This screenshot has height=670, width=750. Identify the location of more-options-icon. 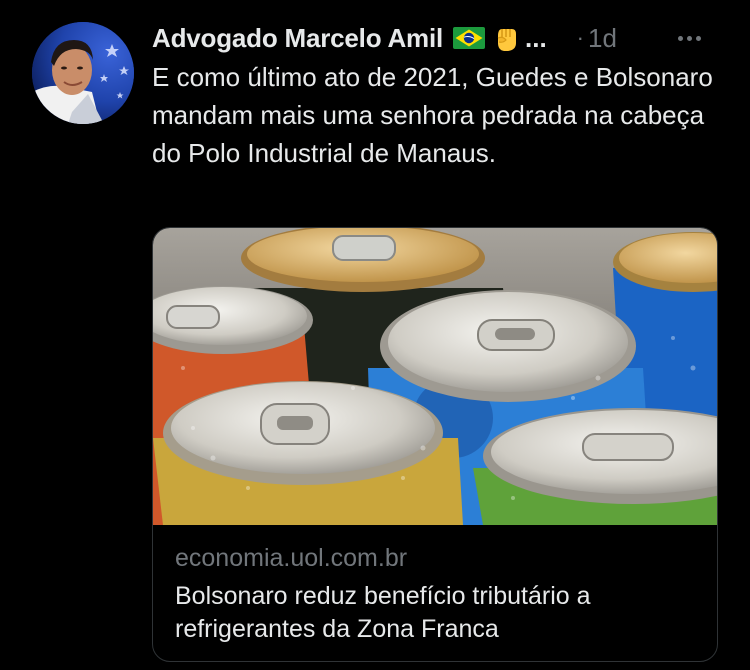
(689, 38).